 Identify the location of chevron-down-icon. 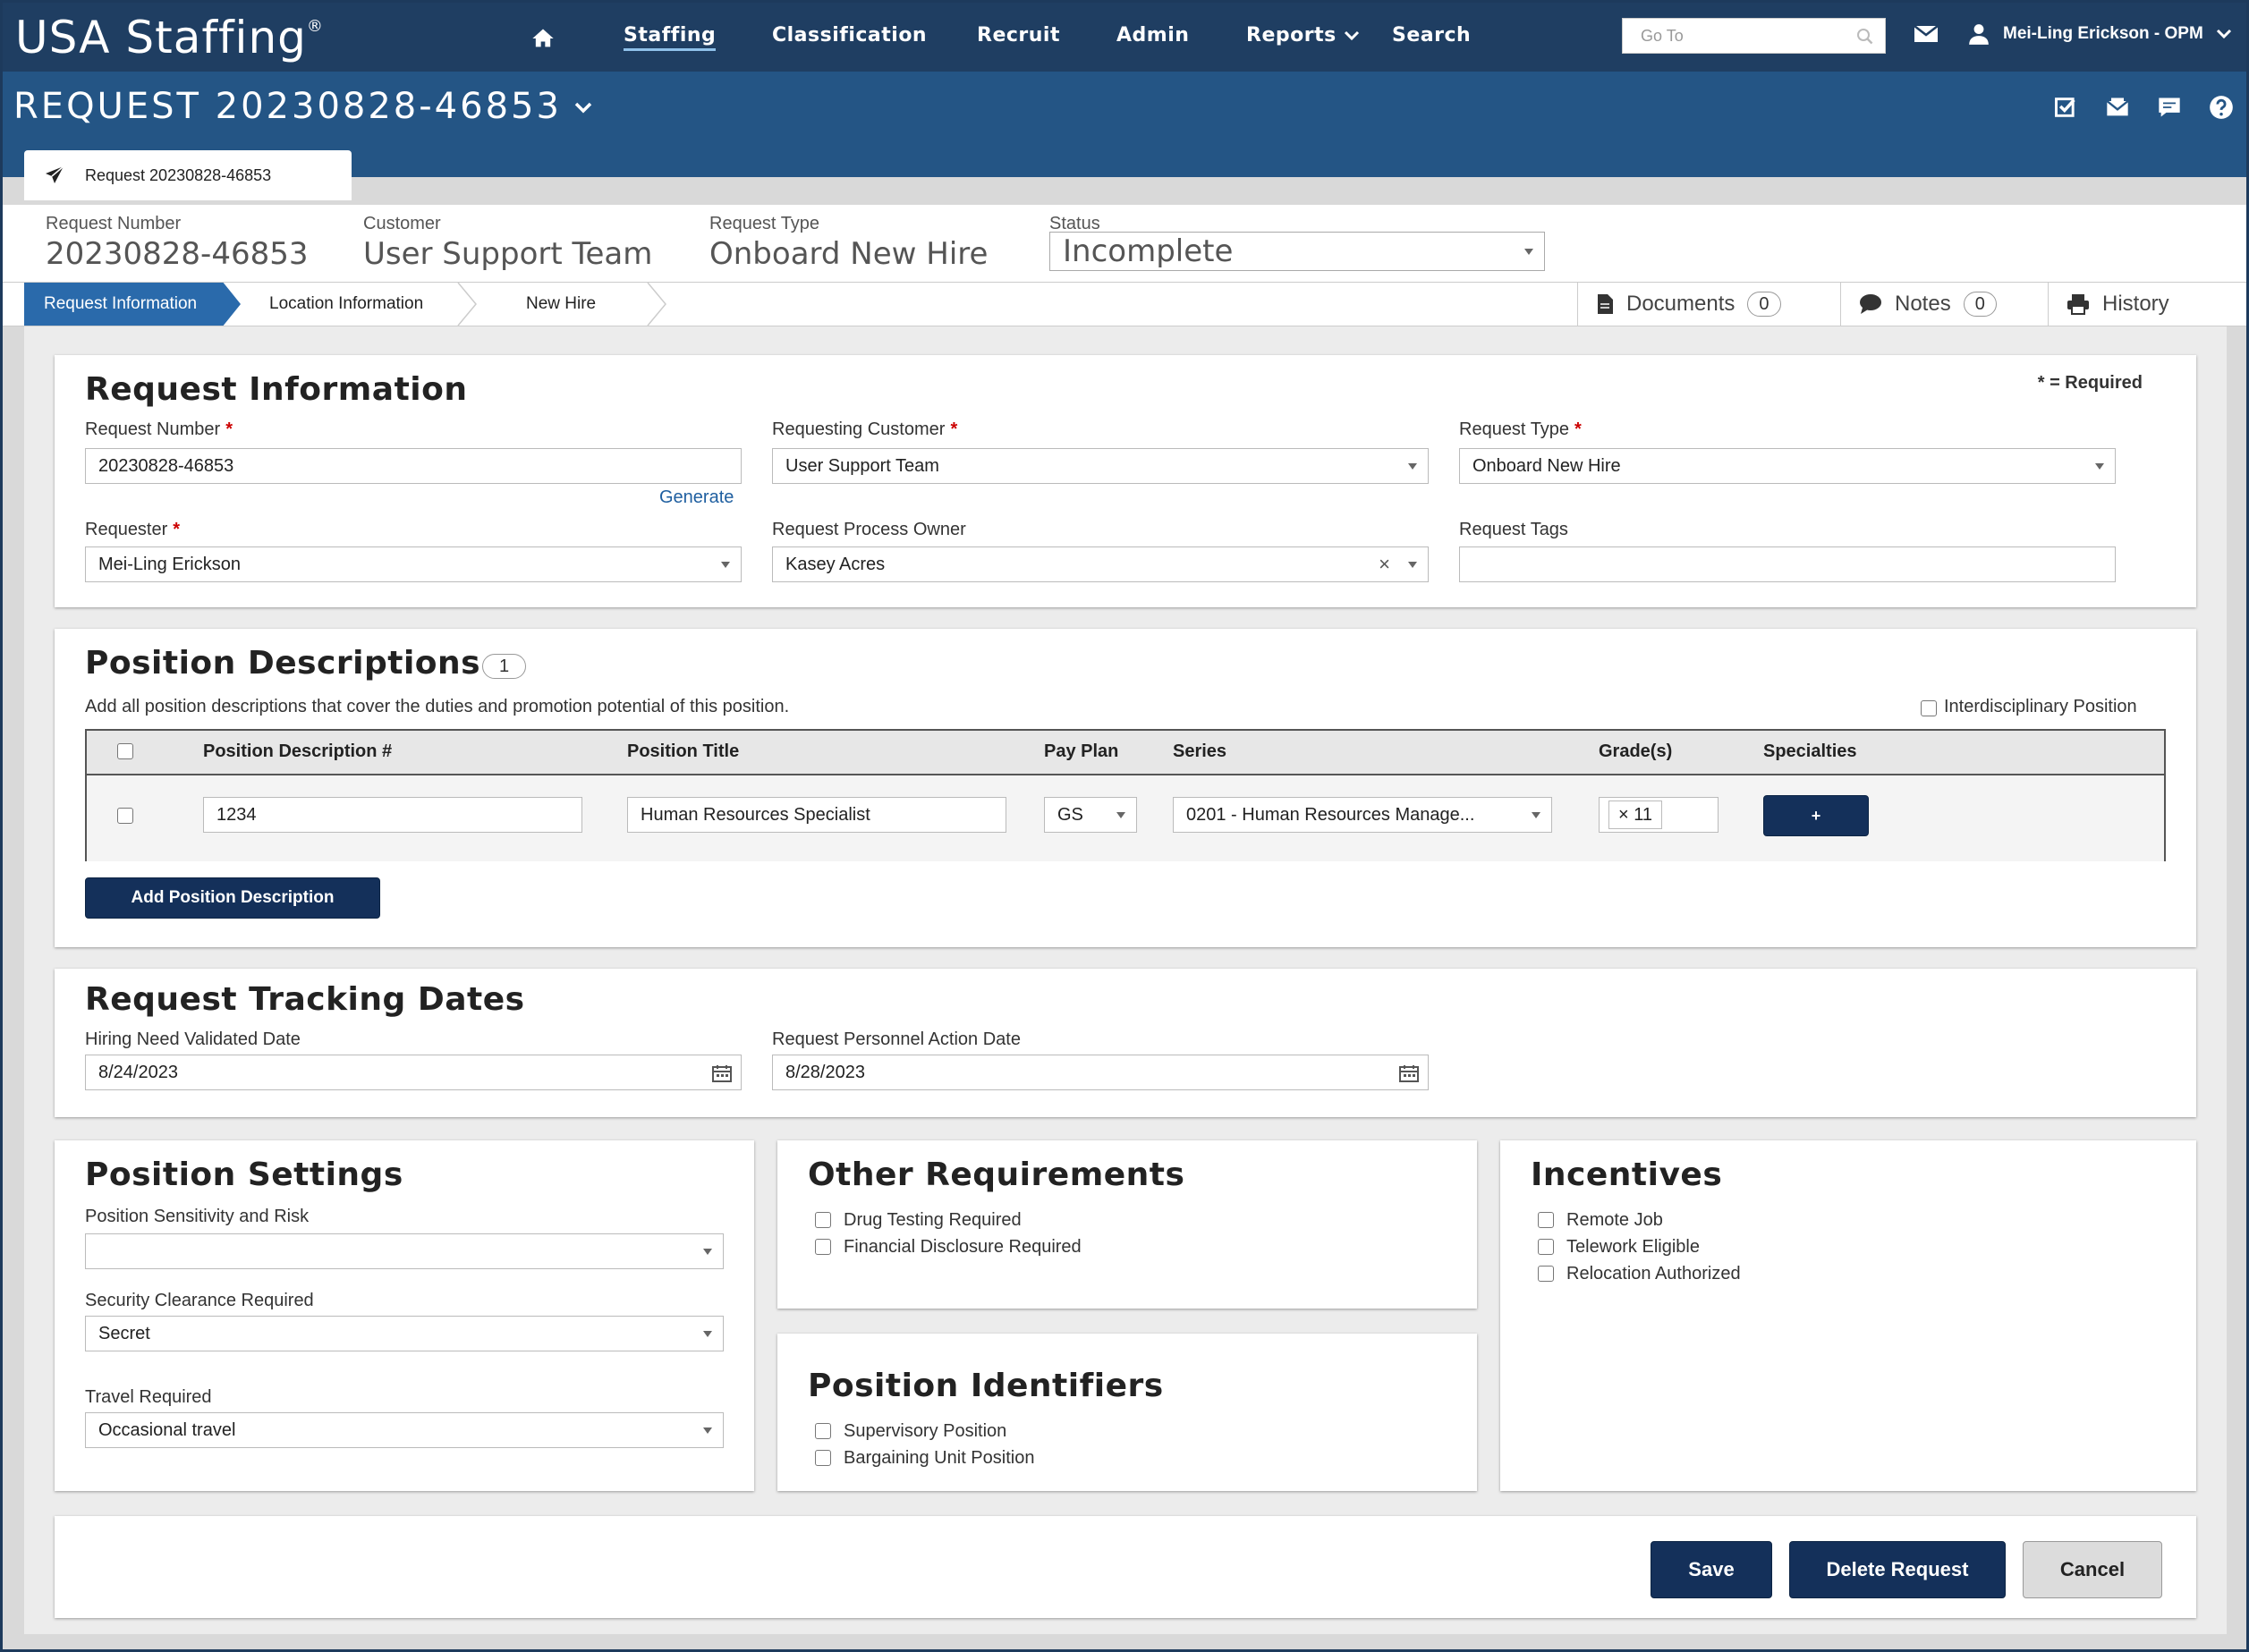
(1351, 35).